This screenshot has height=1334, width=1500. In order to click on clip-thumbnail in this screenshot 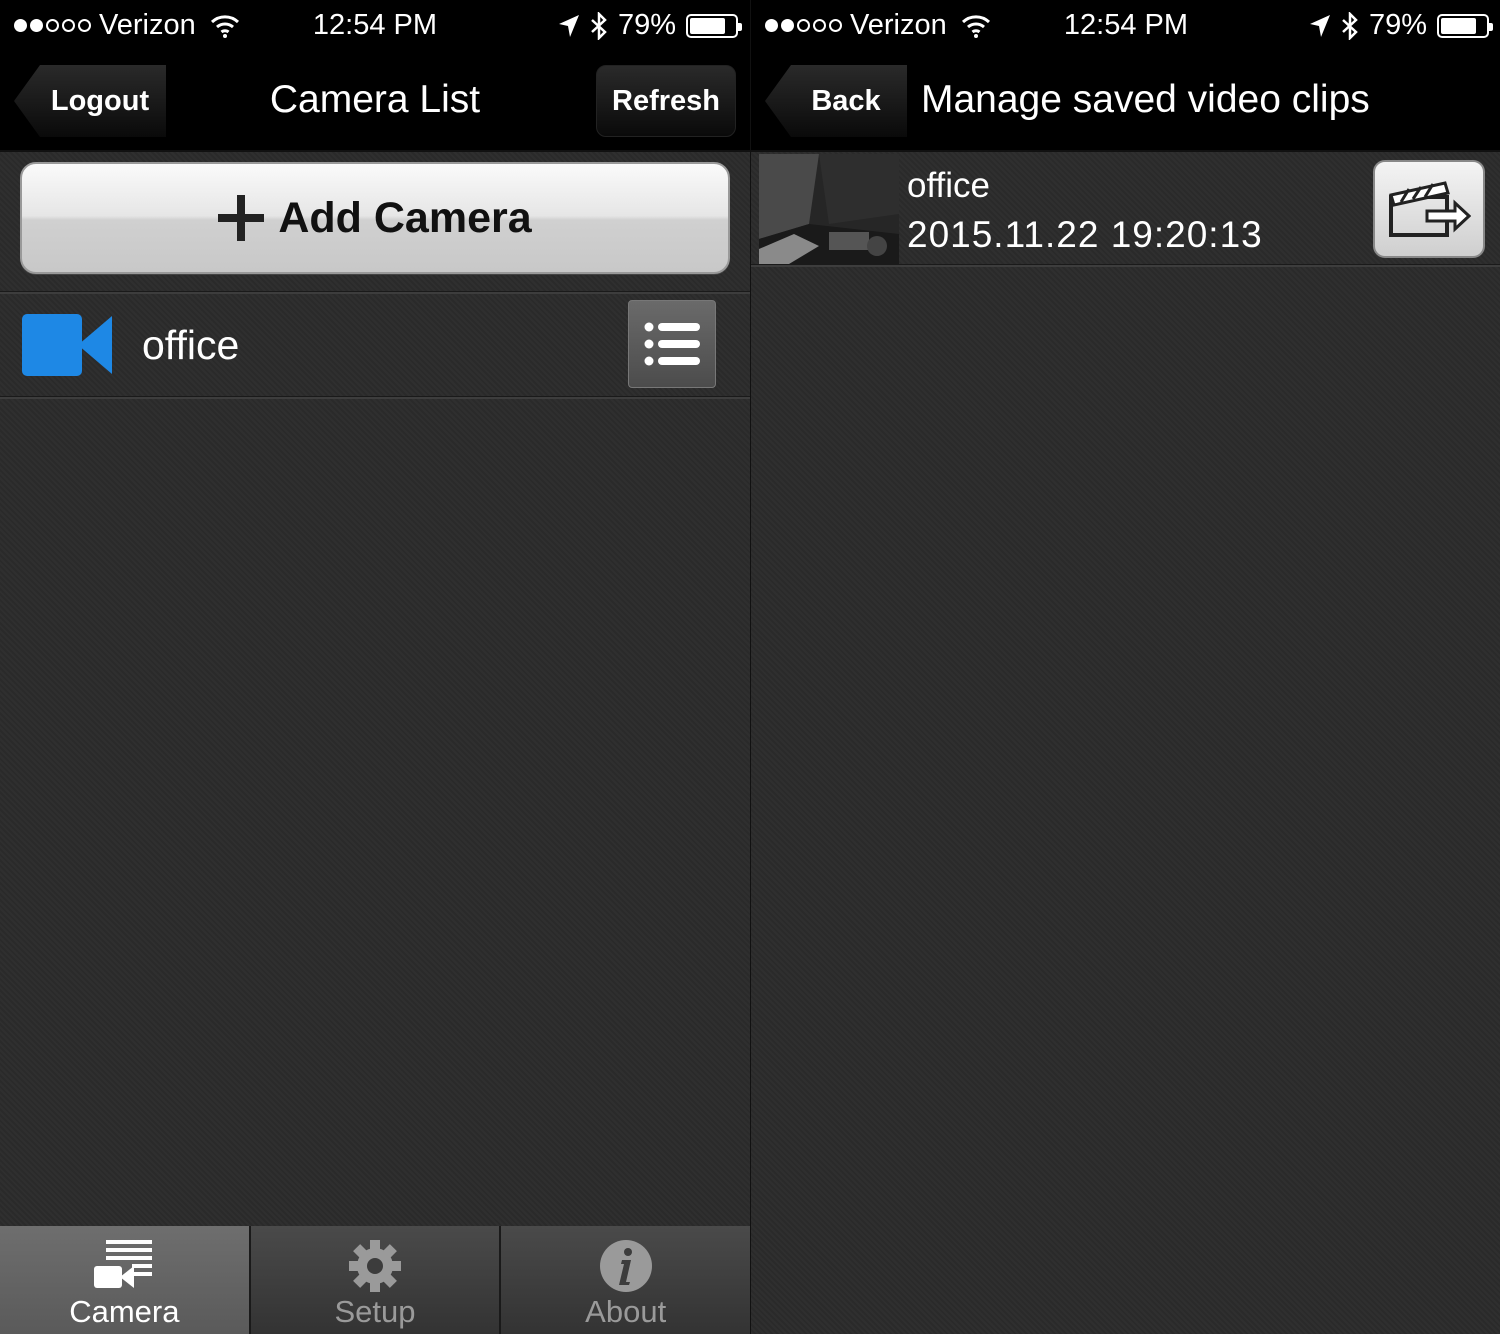, I will do `click(829, 209)`.